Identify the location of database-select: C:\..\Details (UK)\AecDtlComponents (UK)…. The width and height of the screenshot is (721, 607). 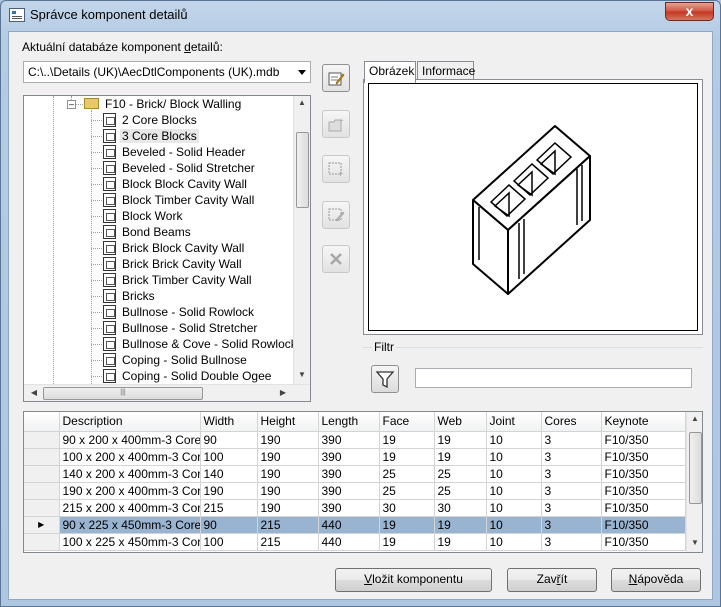
(167, 72).